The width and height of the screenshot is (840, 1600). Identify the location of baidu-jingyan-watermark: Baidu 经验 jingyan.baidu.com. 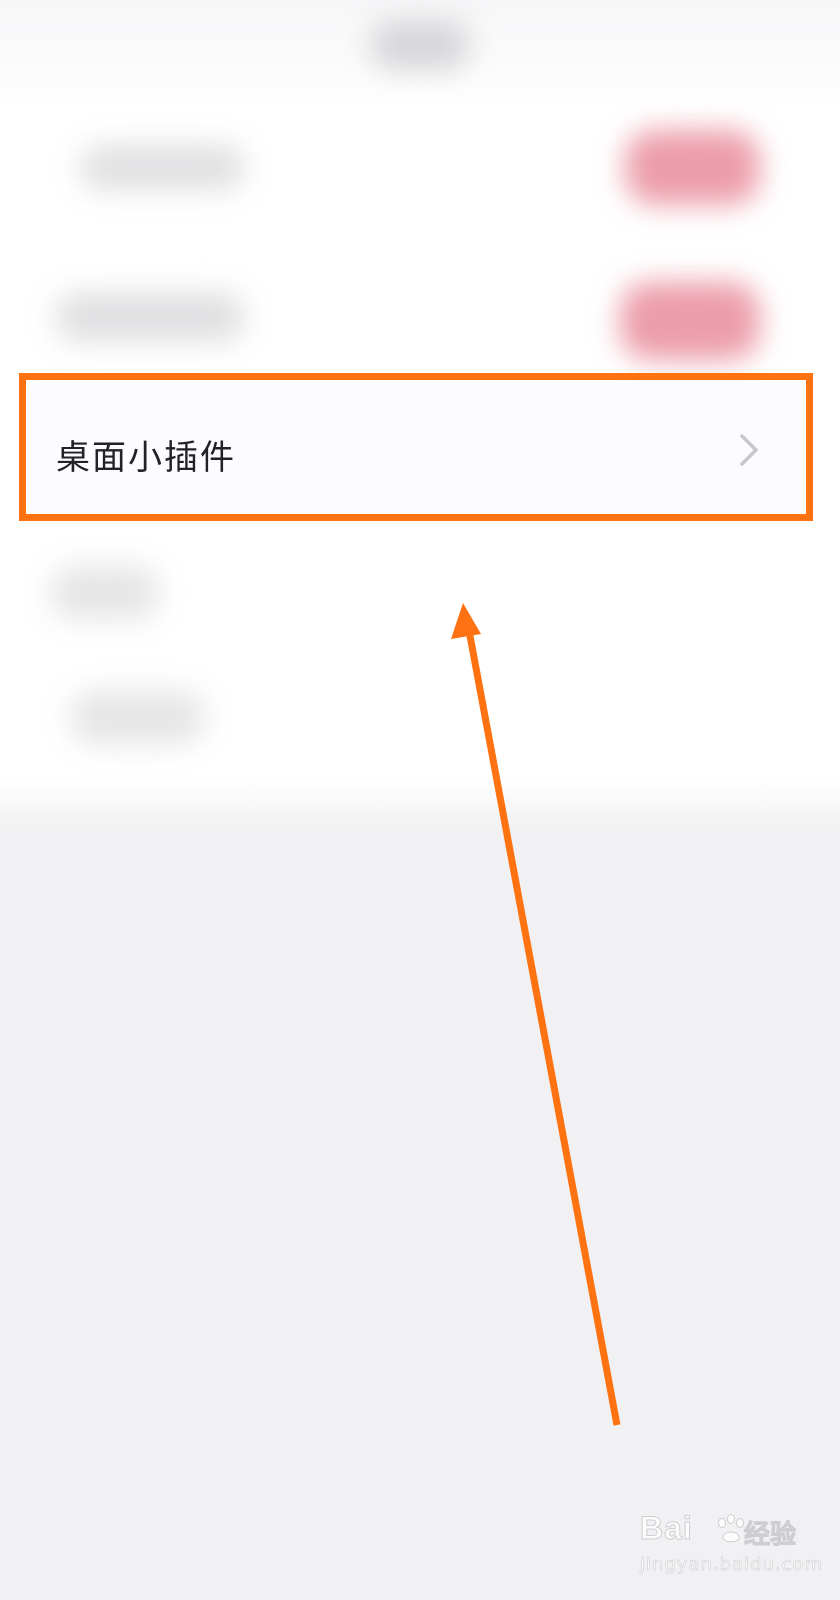
(731, 1546).